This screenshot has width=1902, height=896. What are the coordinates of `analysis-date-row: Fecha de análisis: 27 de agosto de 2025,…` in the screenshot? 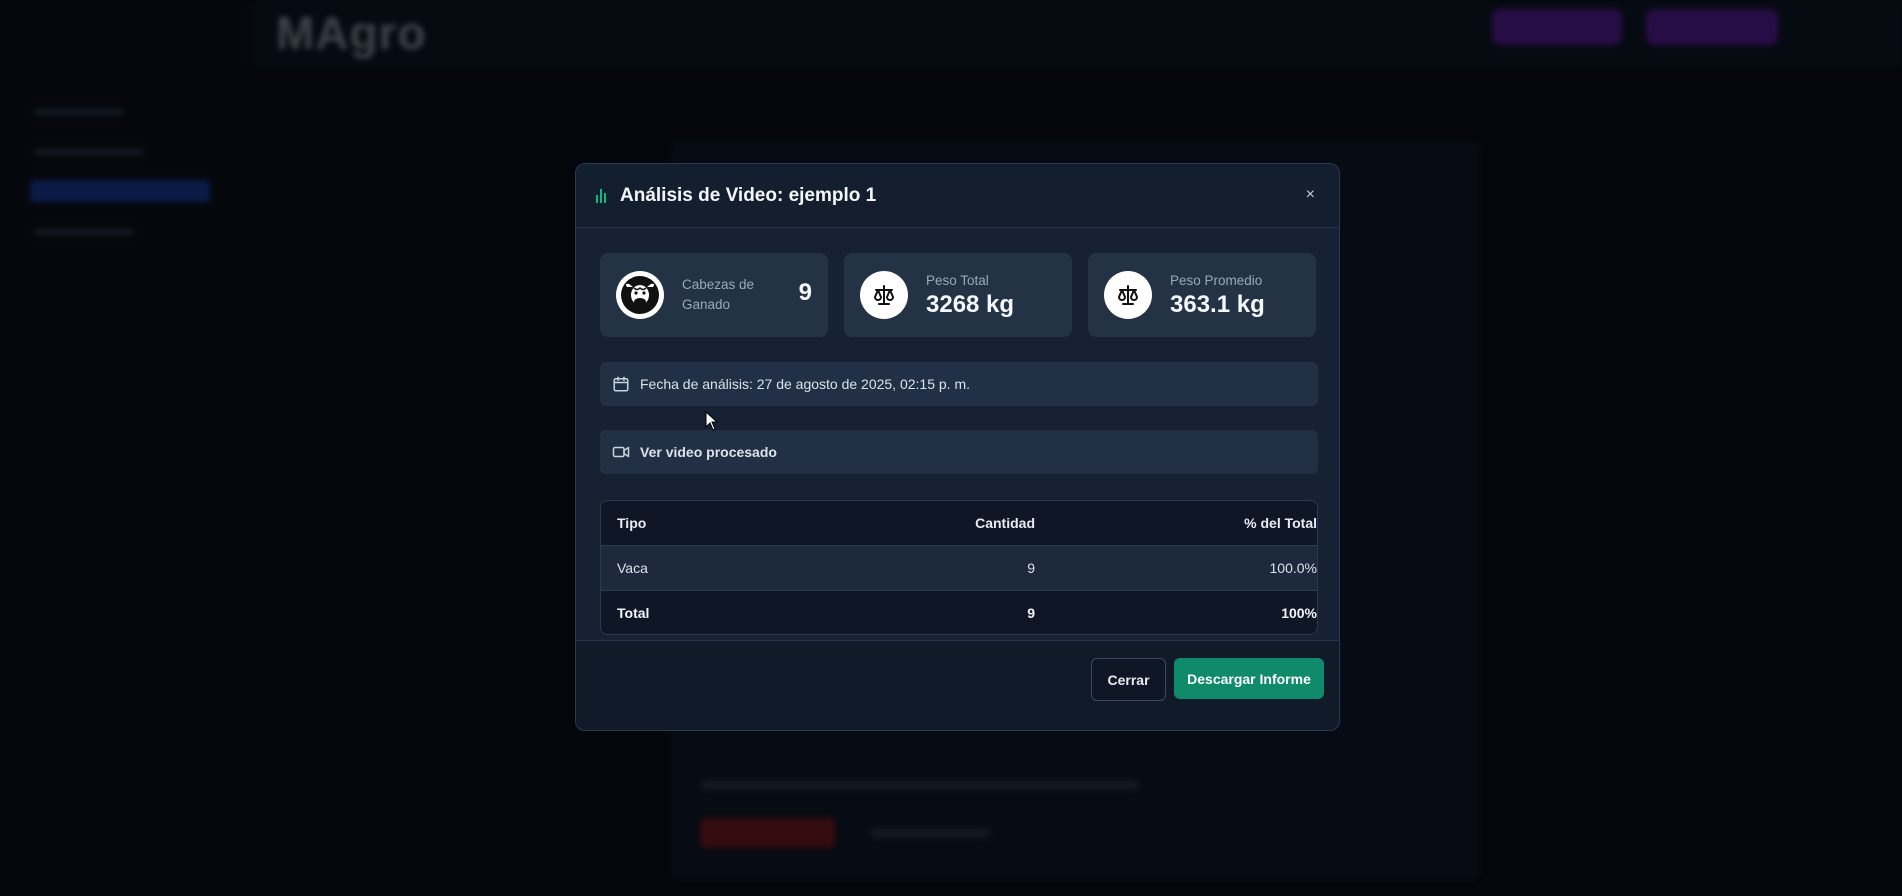 It's located at (959, 384).